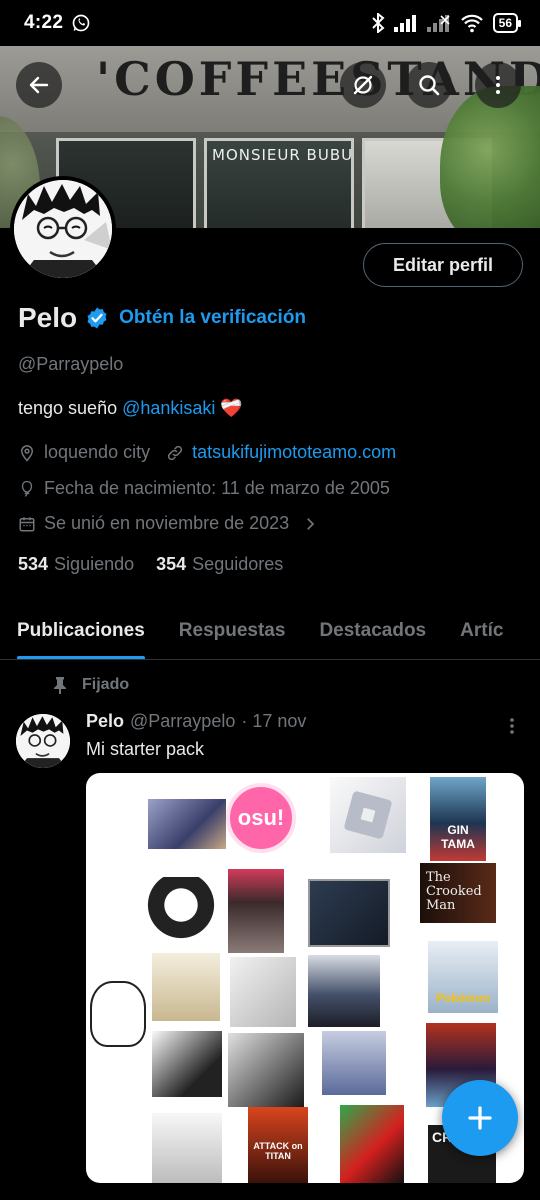 This screenshot has width=540, height=1200. Describe the element at coordinates (454, 891) in the screenshot. I see `crooked-text: The Crooked Man` at that location.